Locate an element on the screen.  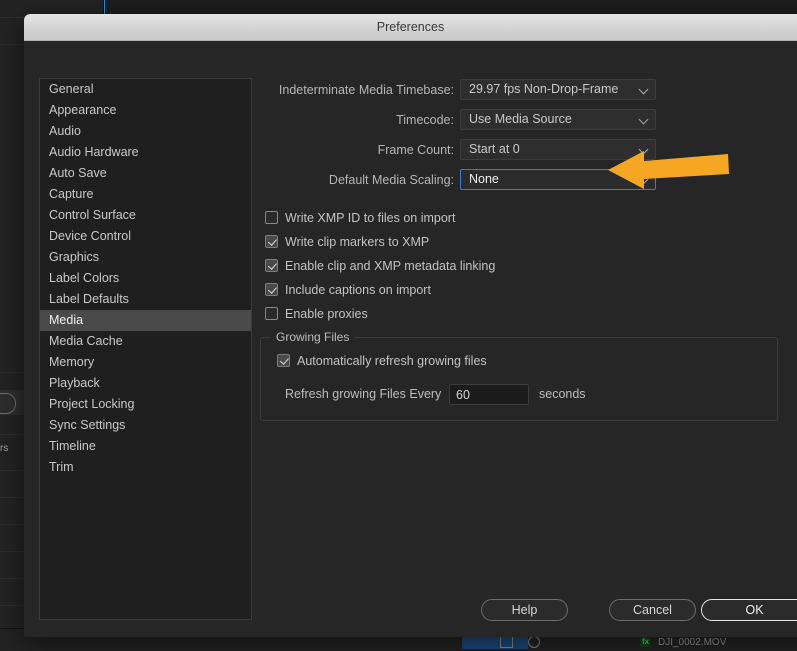
sidebar-item-control-surface: Control Surface is located at coordinates (145, 215).